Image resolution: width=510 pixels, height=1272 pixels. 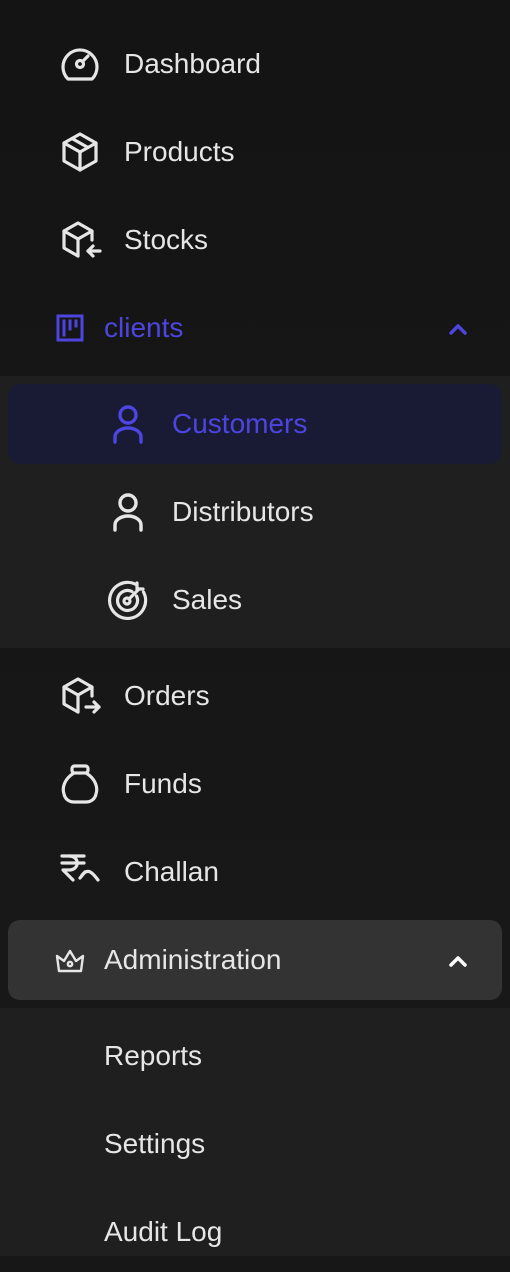 I want to click on nav-item-challan: Challan, so click(x=255, y=872).